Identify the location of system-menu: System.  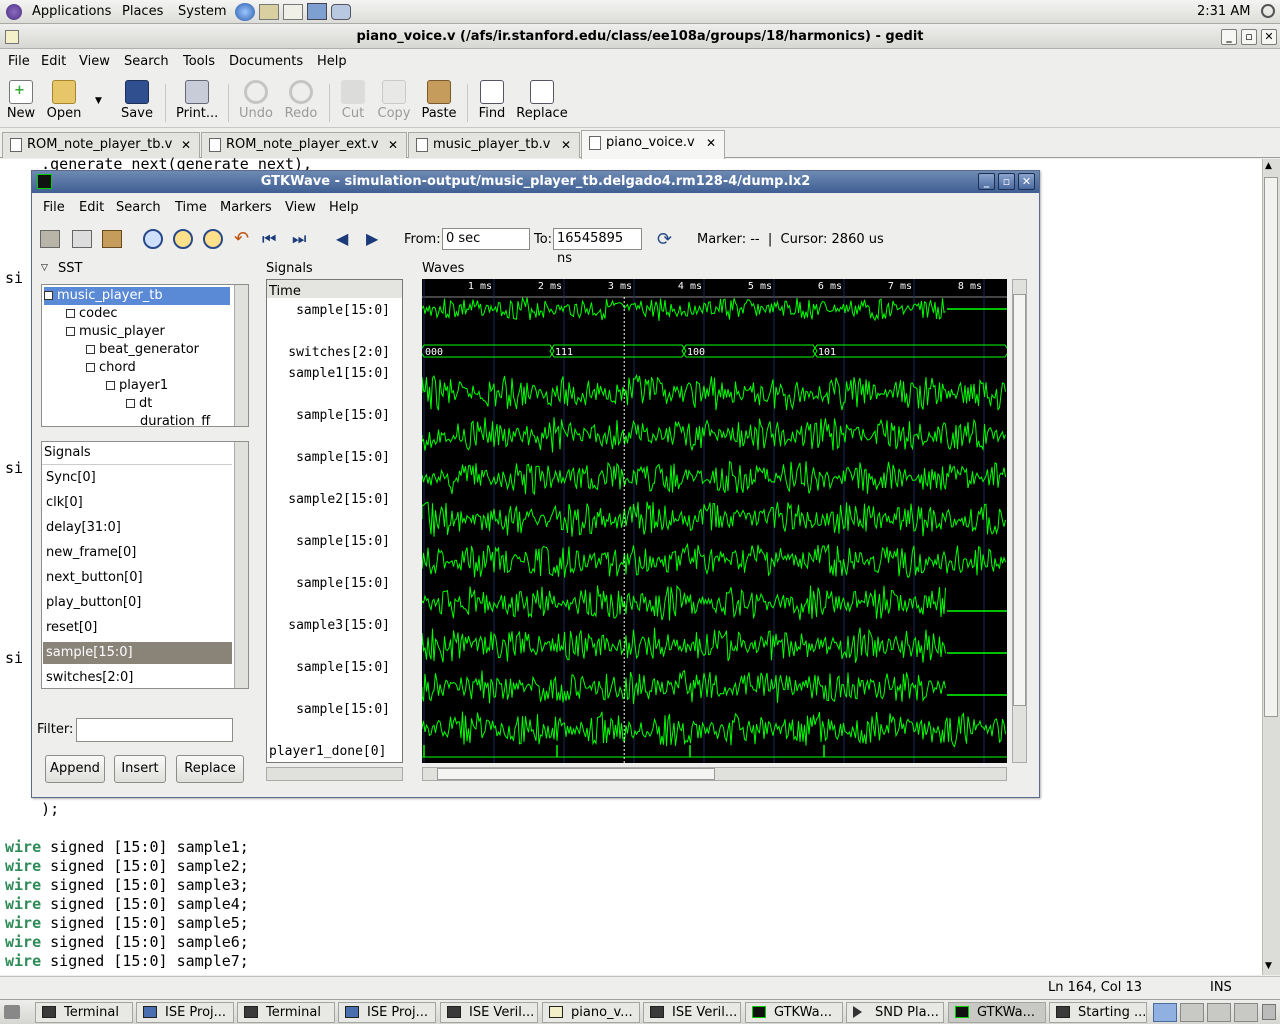
(202, 11).